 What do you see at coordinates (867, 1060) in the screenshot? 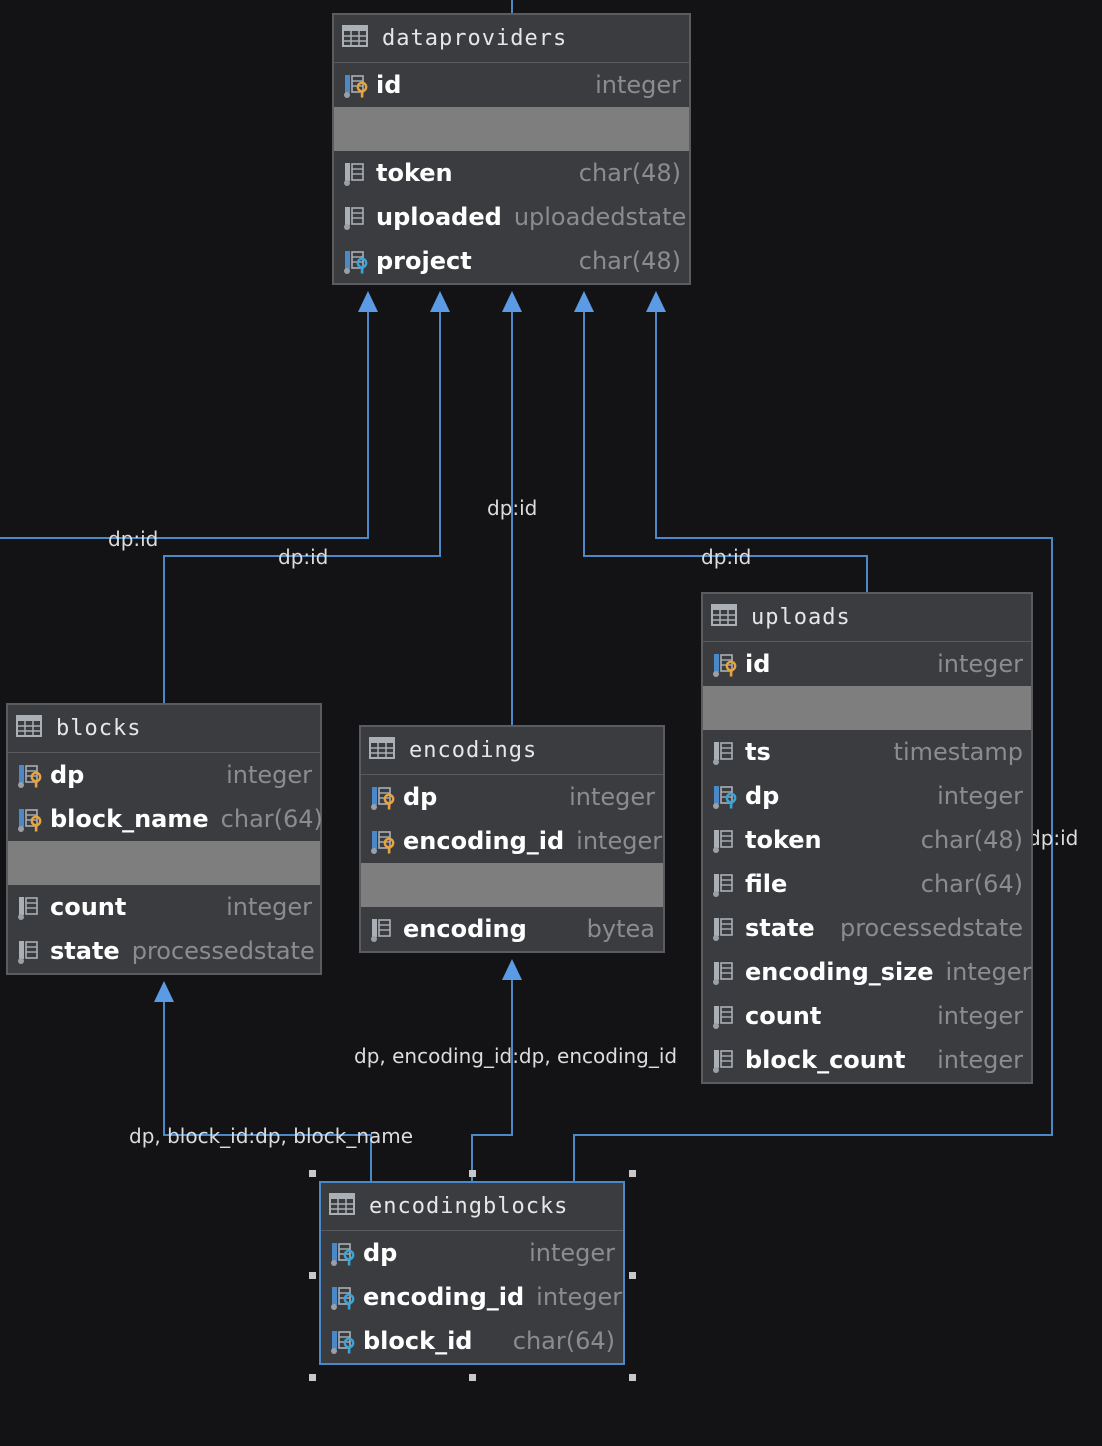
I see `column-row: block_count integer` at bounding box center [867, 1060].